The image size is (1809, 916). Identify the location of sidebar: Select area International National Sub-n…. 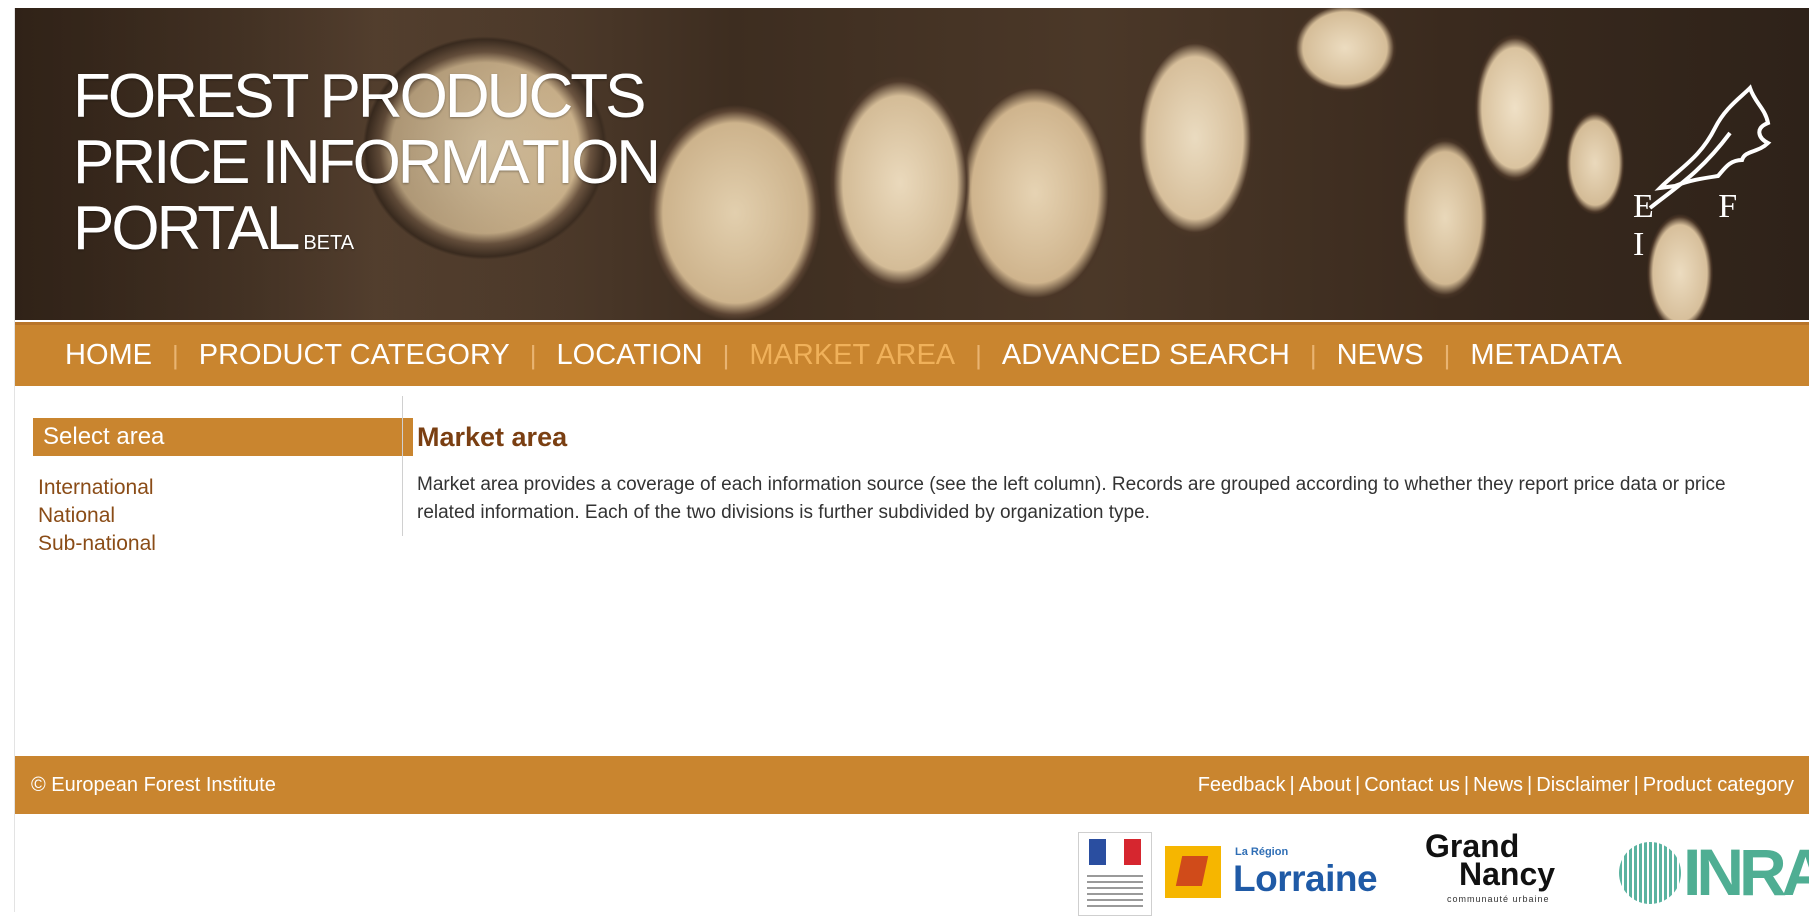
(223, 486).